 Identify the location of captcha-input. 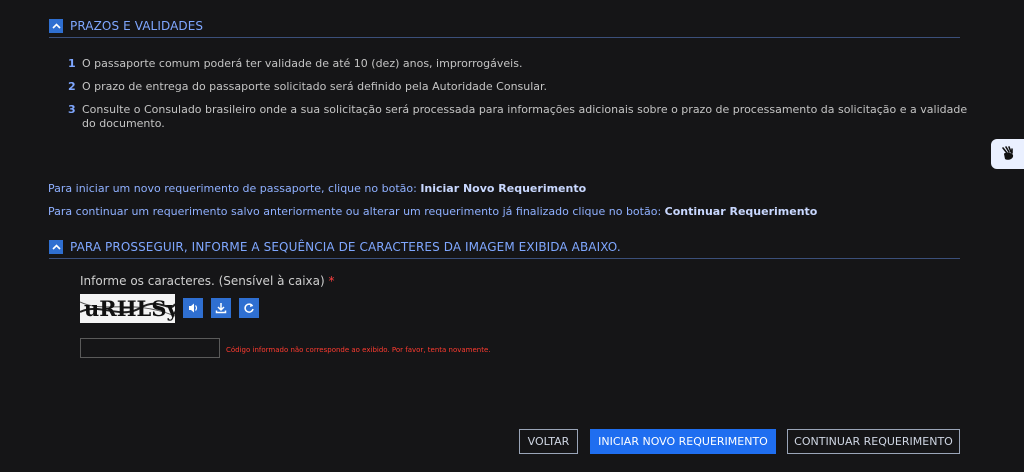
(150, 348).